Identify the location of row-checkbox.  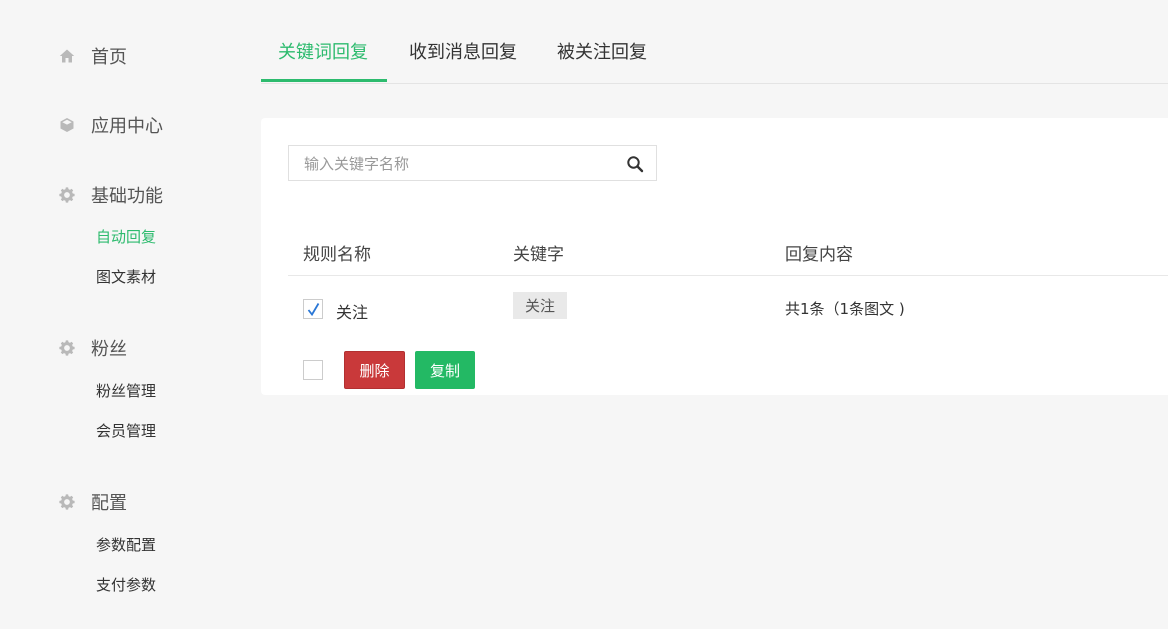
(313, 309).